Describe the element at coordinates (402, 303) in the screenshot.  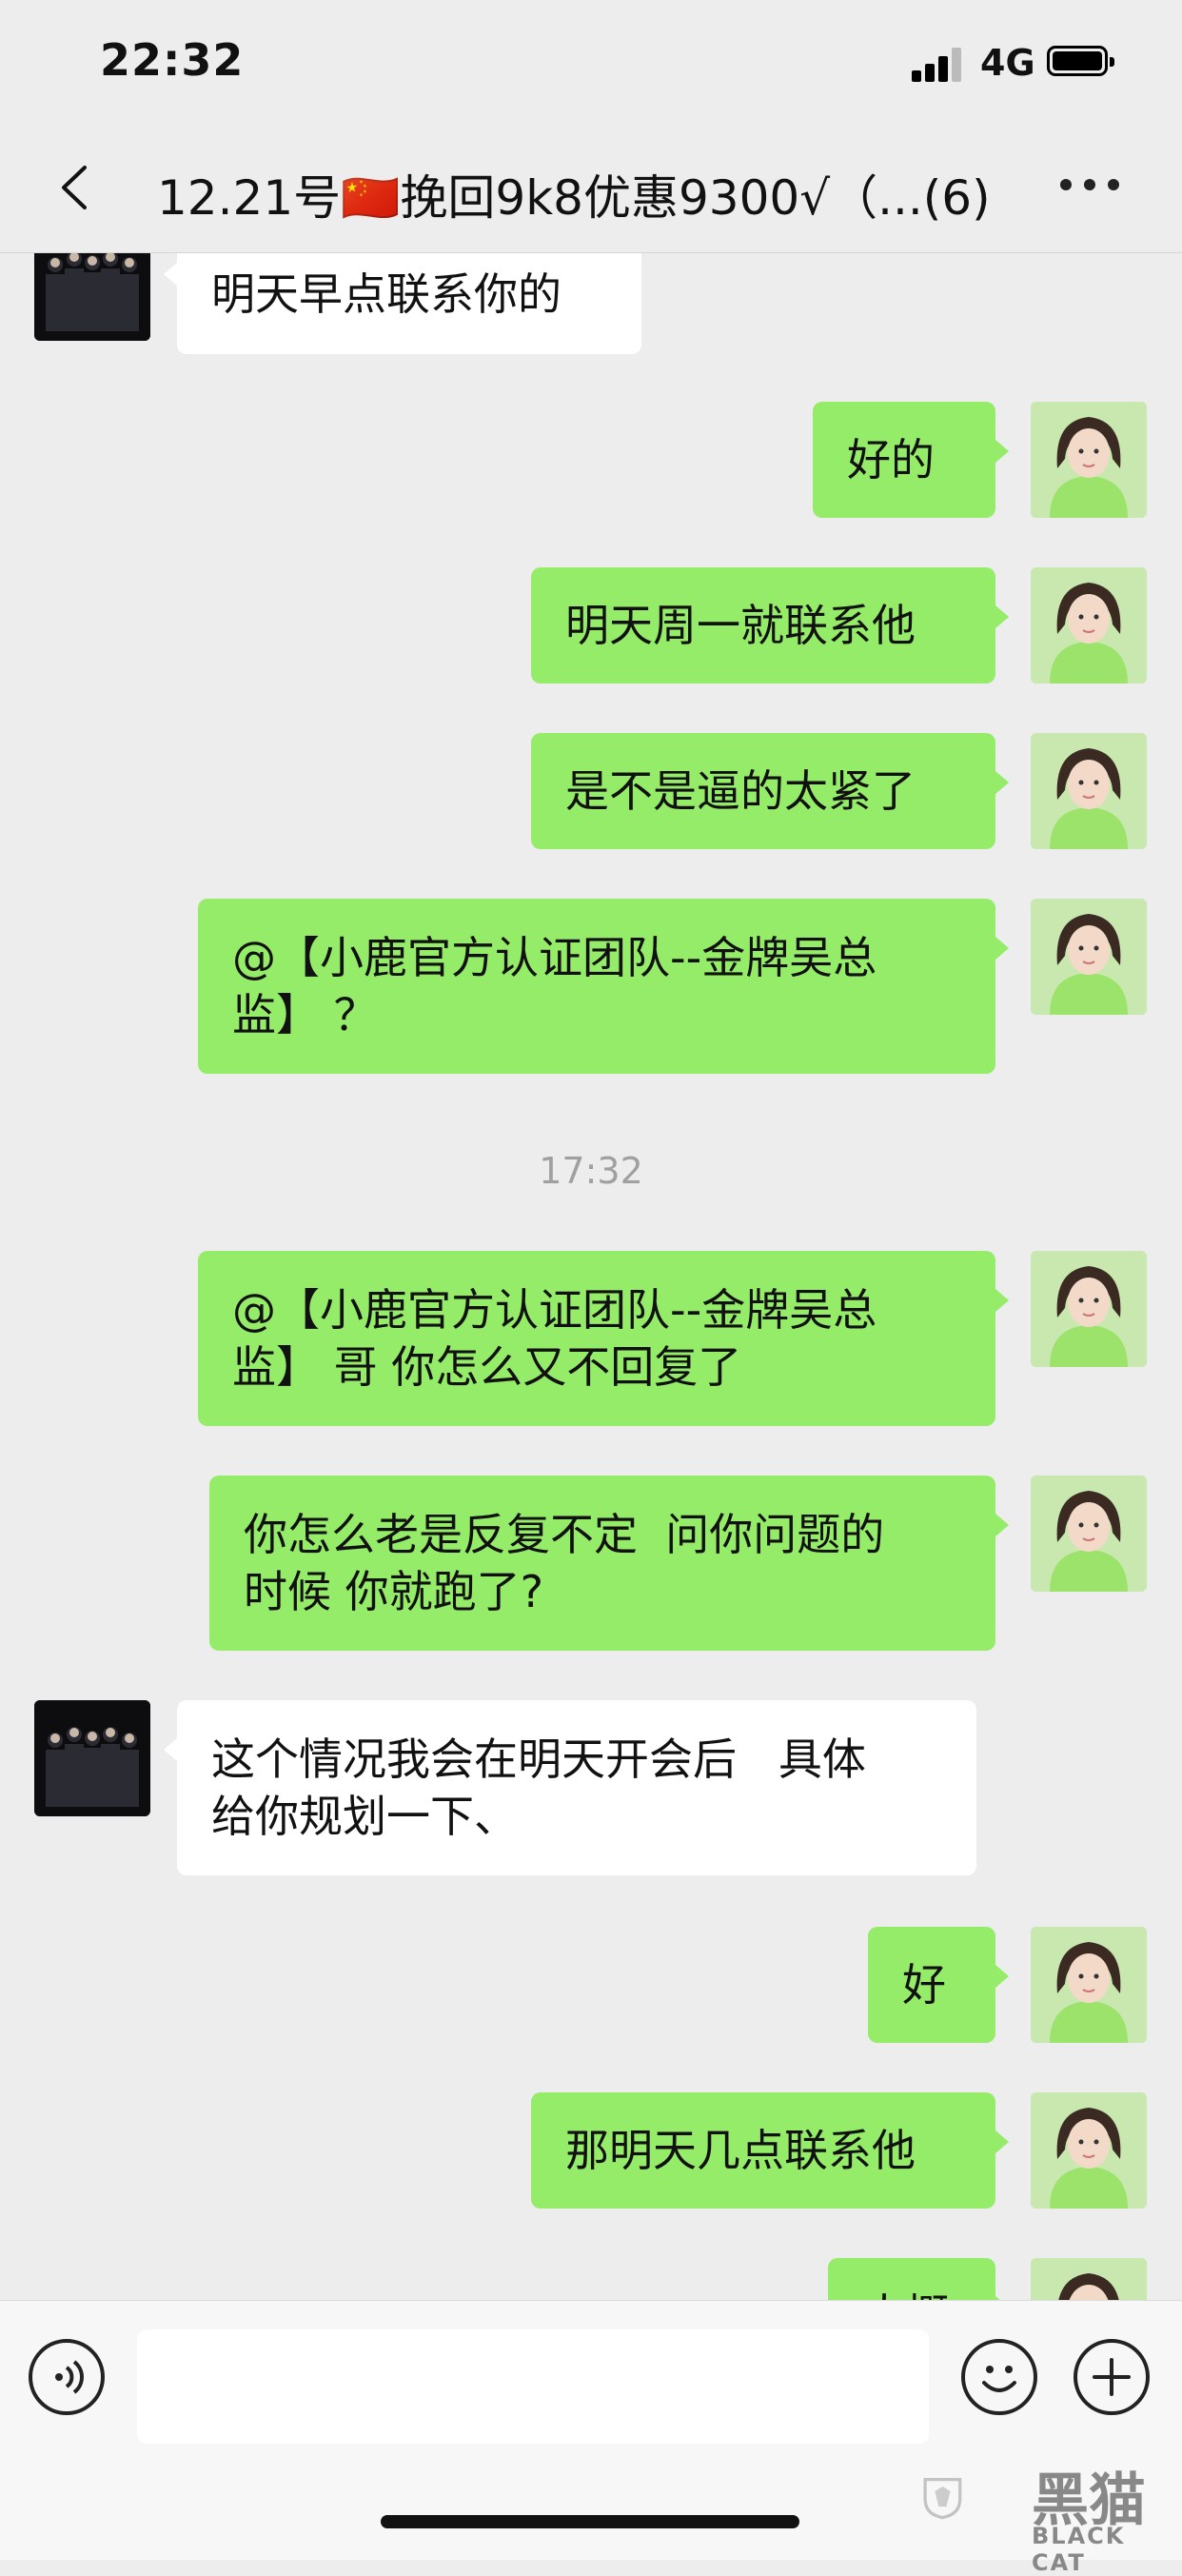
I see `message-bubble-incoming: 明天早点联系你的` at that location.